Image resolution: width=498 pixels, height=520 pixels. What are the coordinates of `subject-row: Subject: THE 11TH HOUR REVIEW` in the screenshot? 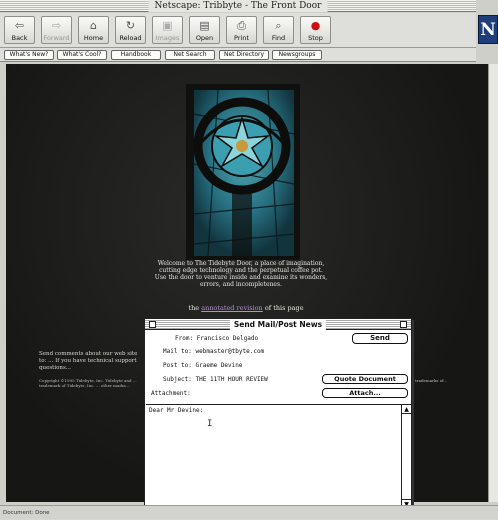 It's located at (215, 379).